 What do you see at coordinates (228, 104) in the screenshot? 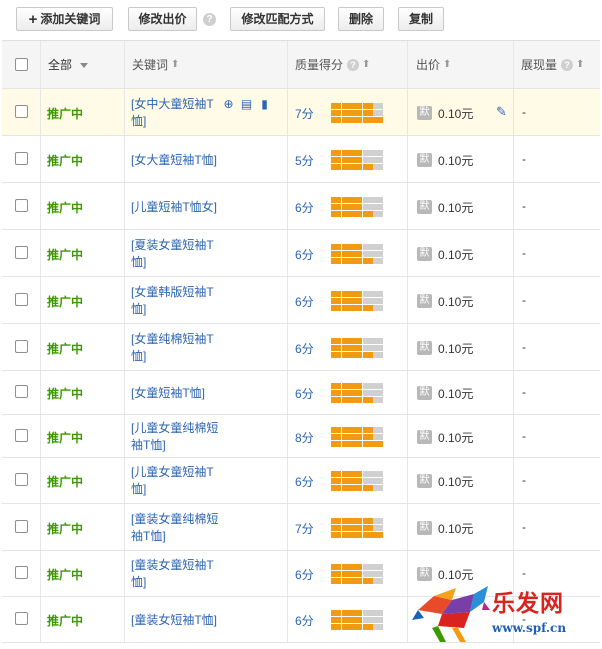
I see `globe-icon: ⊕` at bounding box center [228, 104].